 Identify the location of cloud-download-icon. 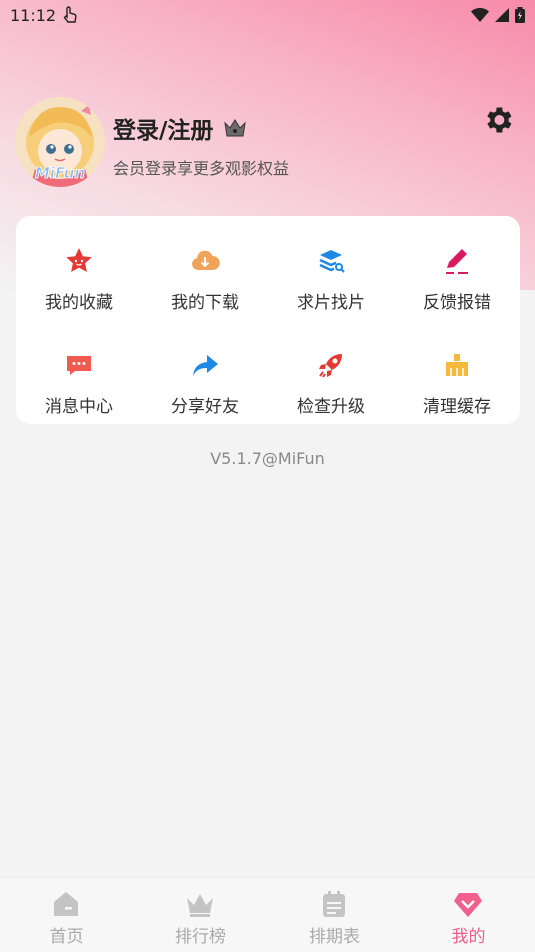
(206, 260).